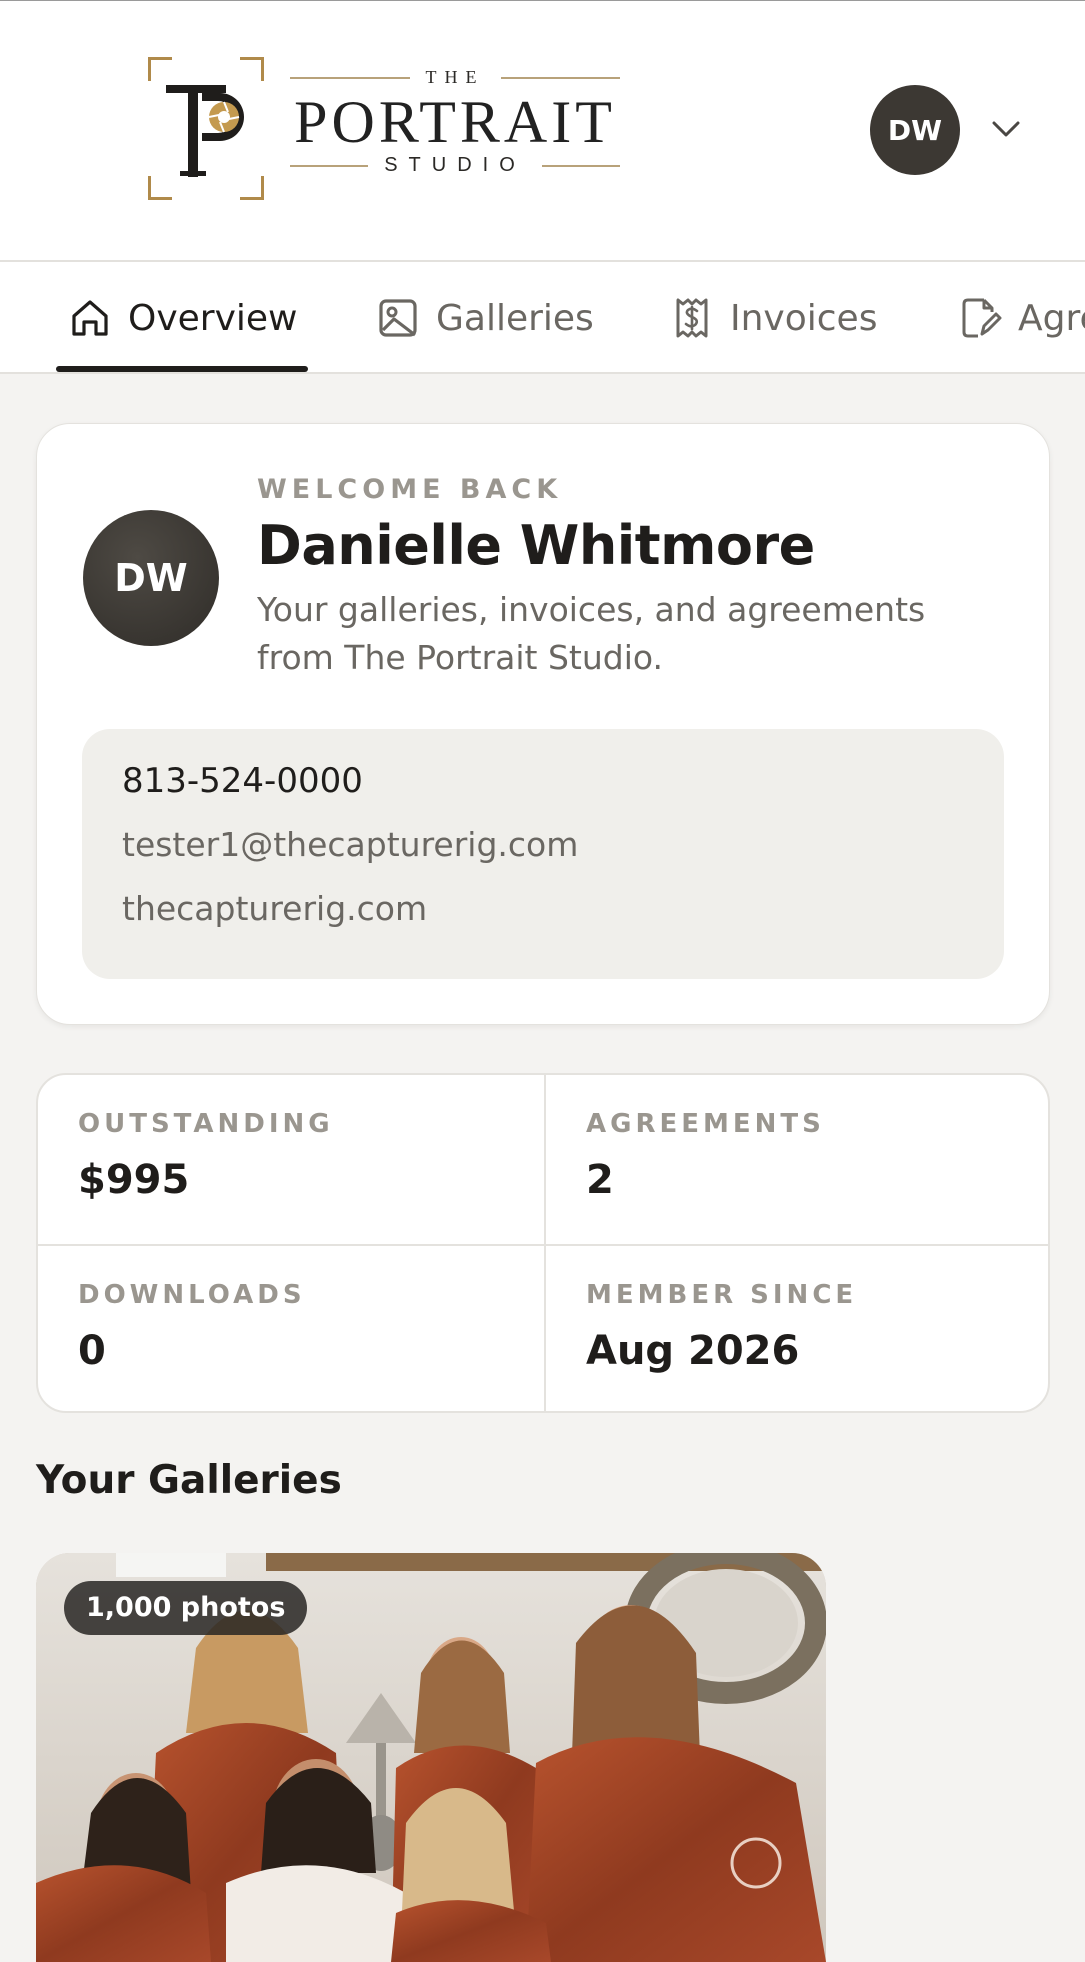 This screenshot has height=1962, width=1085. What do you see at coordinates (705, 1124) in the screenshot?
I see `stat-label: AGREEMENTS` at bounding box center [705, 1124].